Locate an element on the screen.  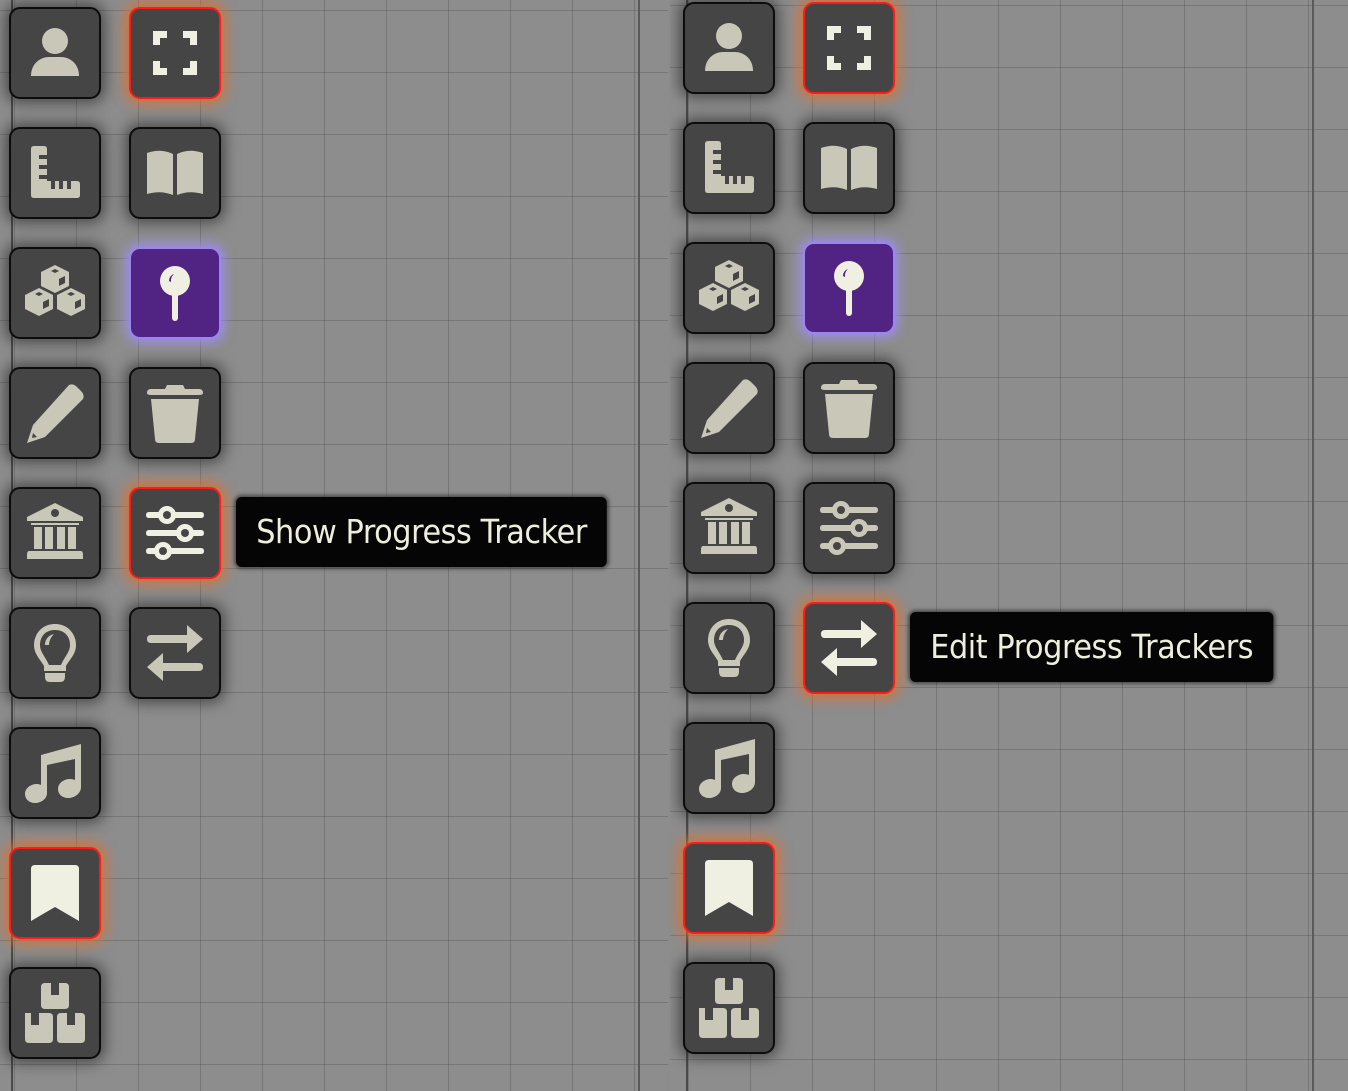
tooltip: Show Progress Tracker is located at coordinates (422, 532).